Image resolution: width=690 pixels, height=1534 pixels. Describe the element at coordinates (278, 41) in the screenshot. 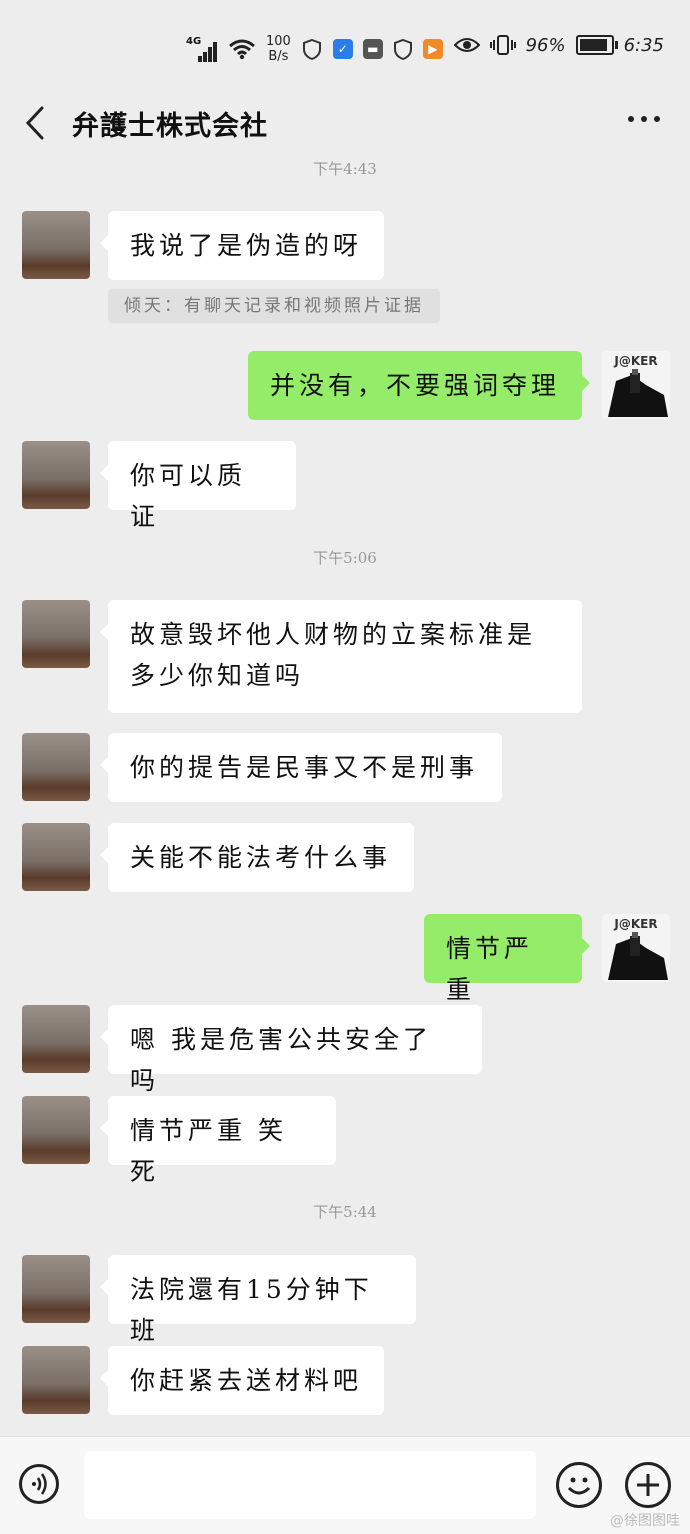

I see `speed-value: 100` at that location.